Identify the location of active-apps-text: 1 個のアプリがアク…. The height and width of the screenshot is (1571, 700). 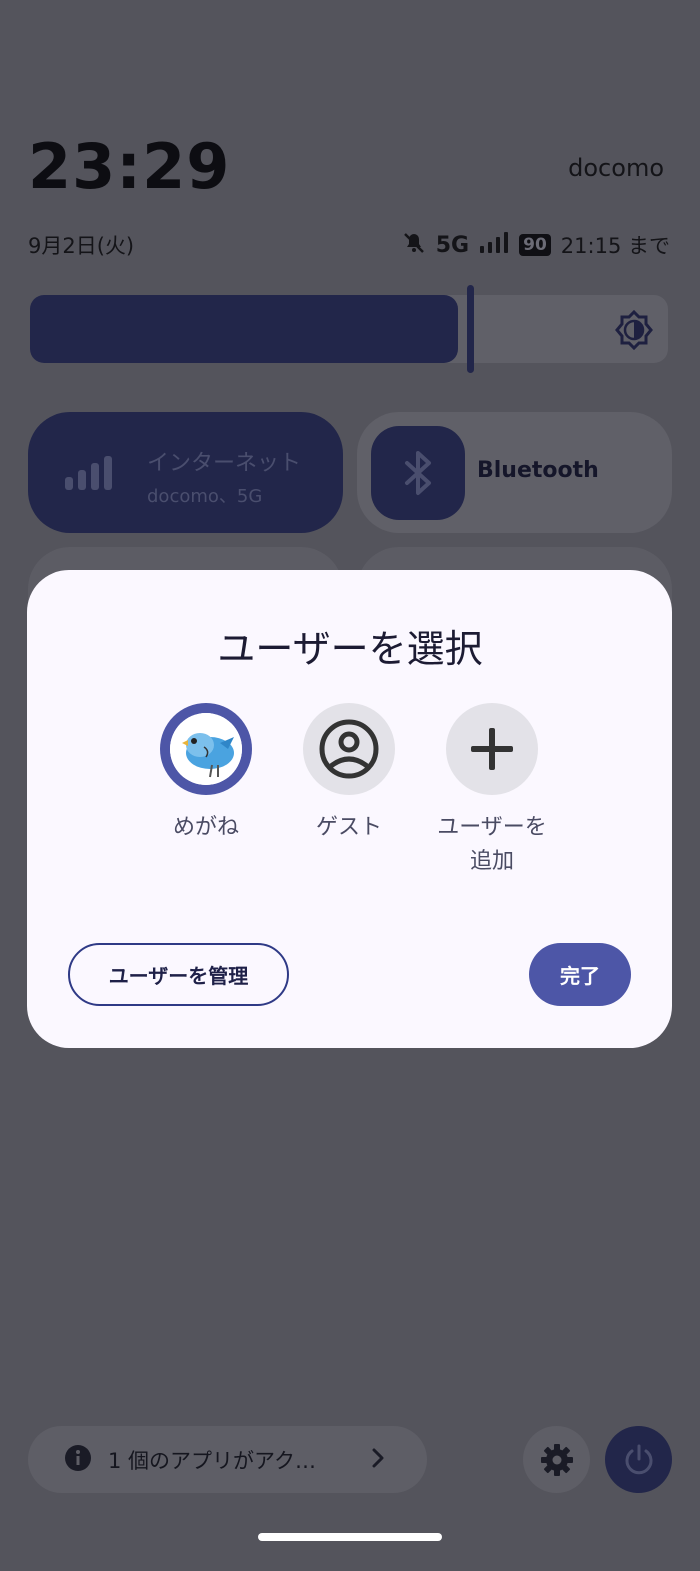
(212, 1460).